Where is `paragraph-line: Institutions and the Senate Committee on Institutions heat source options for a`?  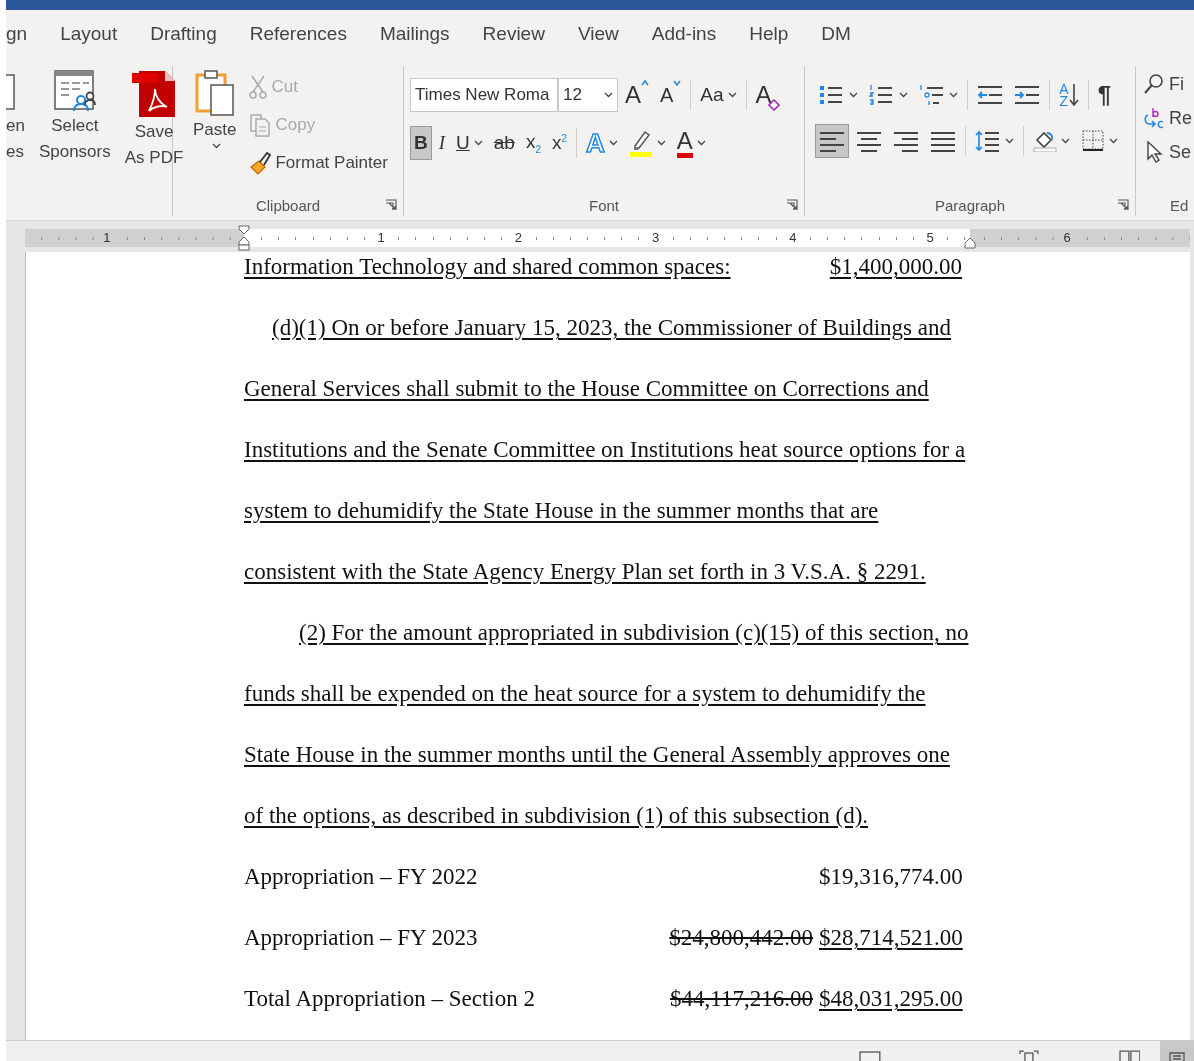 paragraph-line: Institutions and the Senate Committee on Institutions heat source options for a is located at coordinates (605, 450).